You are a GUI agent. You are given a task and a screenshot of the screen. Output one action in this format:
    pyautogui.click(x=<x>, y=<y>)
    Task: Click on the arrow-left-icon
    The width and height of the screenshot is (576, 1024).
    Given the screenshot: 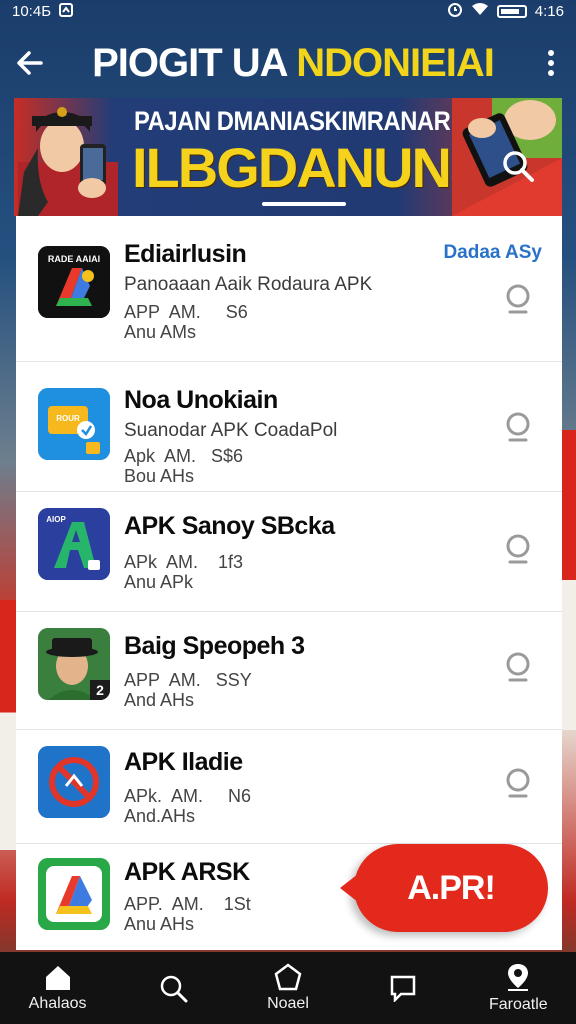 What is the action you would take?
    pyautogui.click(x=30, y=63)
    